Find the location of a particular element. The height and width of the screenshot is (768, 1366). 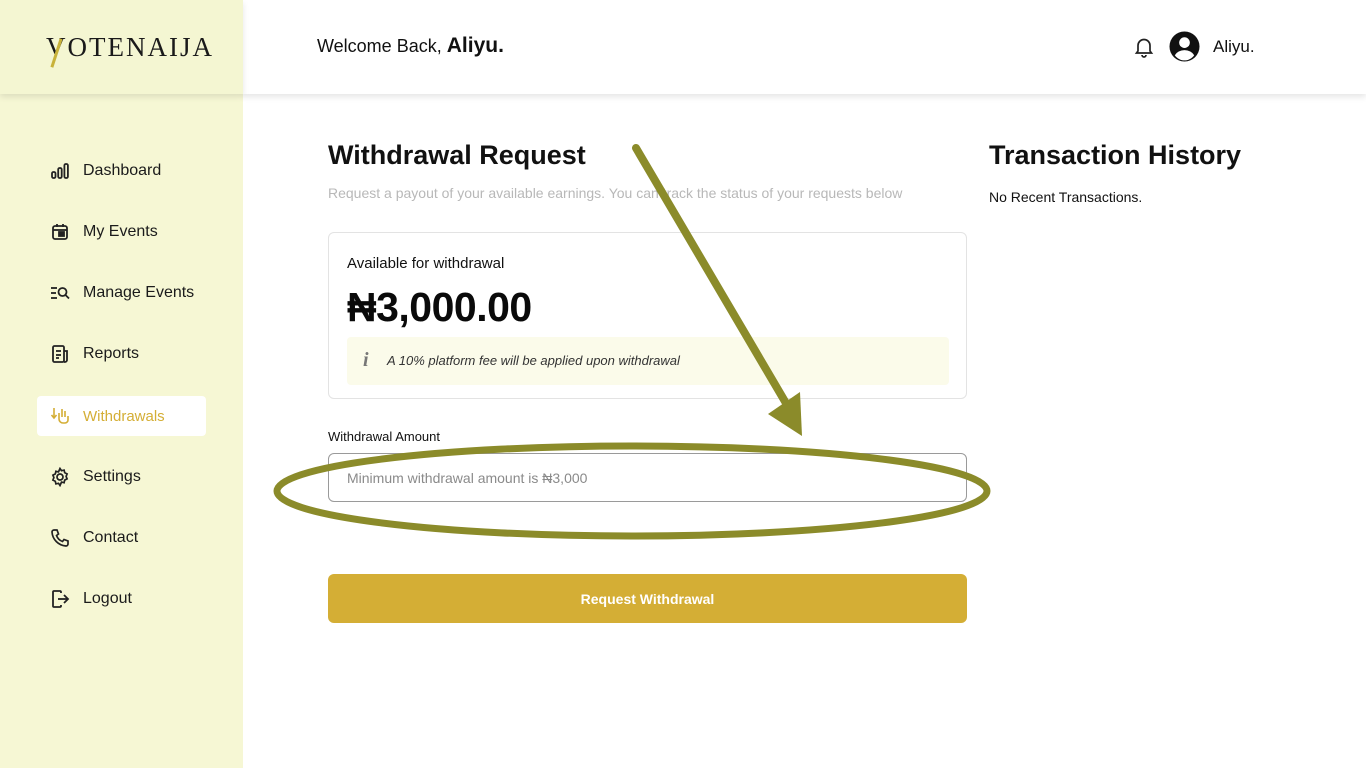

sidebar-item-label: Withdrawals is located at coordinates (124, 416).